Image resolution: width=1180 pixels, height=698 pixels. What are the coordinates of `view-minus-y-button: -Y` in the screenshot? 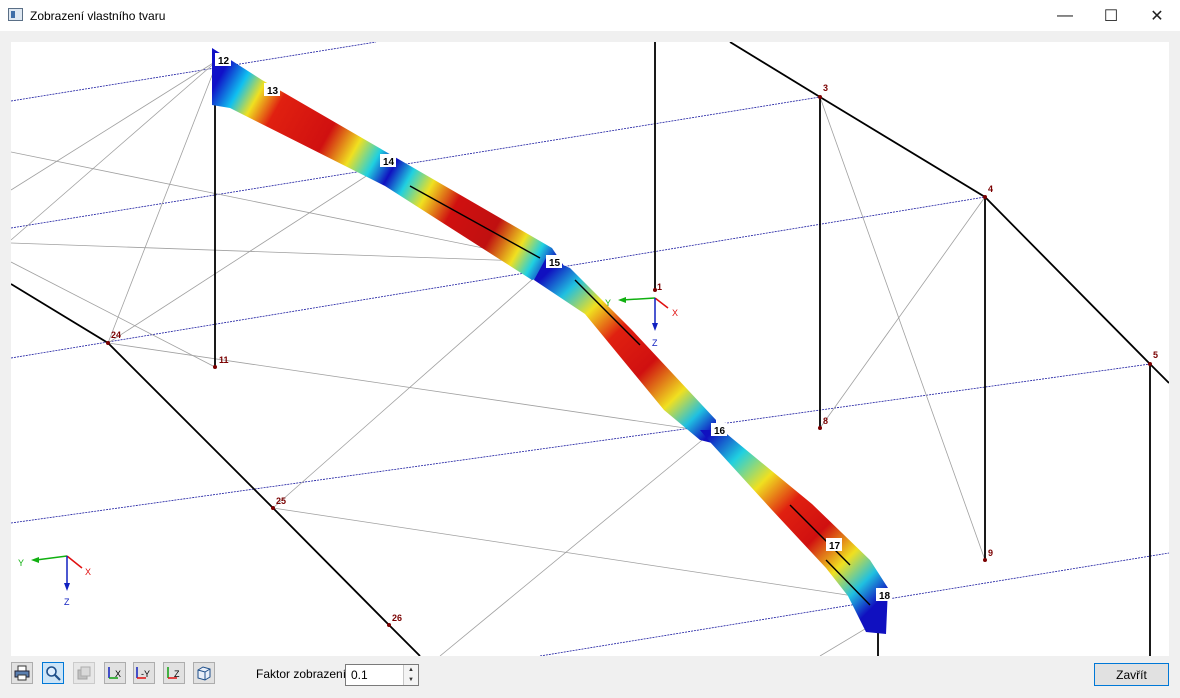 It's located at (144, 673).